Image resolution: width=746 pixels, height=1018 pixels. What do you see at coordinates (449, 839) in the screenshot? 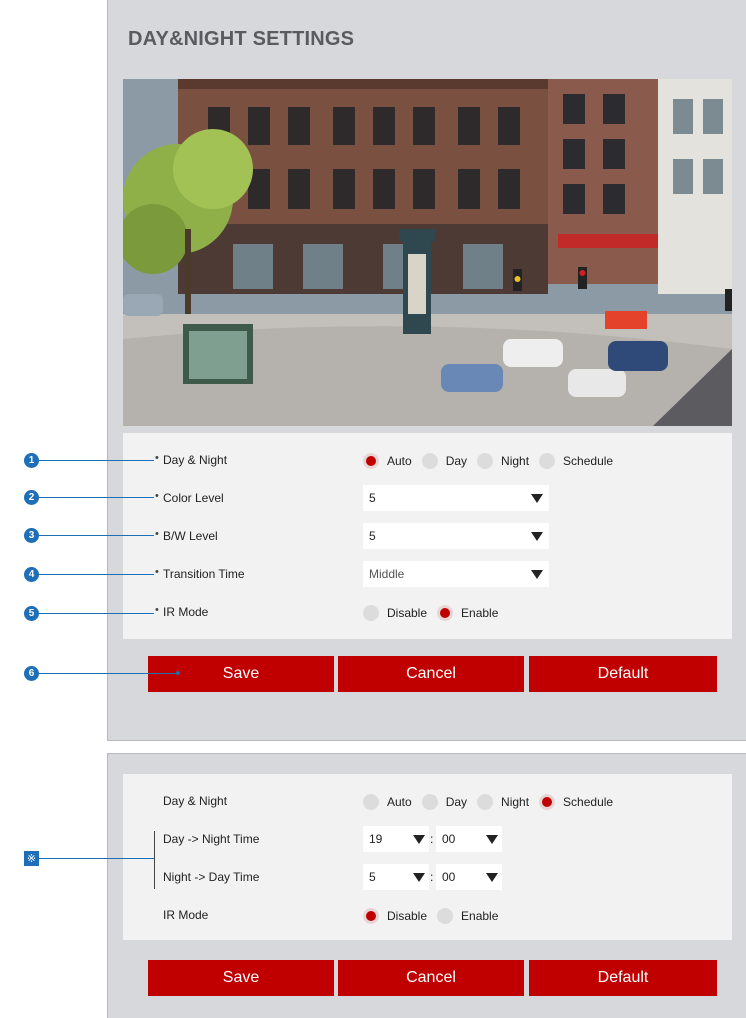
I see `day-to-night-minute-value: 00` at bounding box center [449, 839].